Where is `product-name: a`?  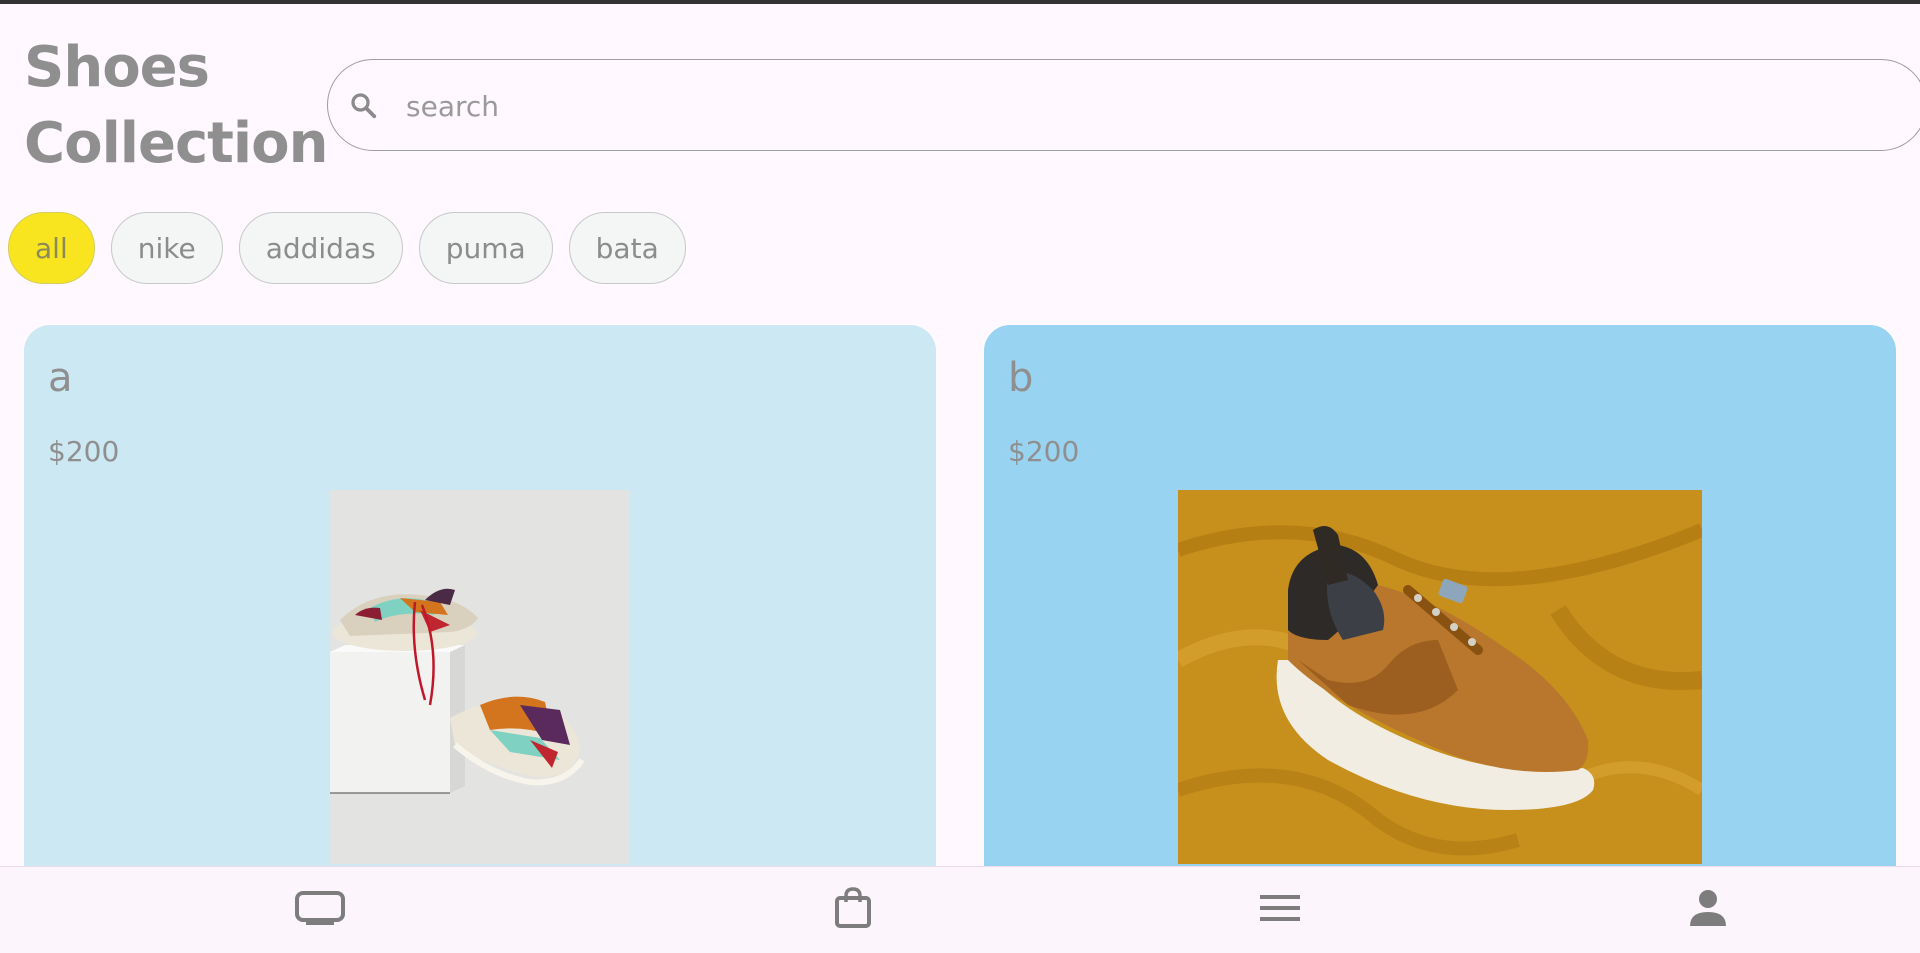
product-name: a is located at coordinates (60, 378).